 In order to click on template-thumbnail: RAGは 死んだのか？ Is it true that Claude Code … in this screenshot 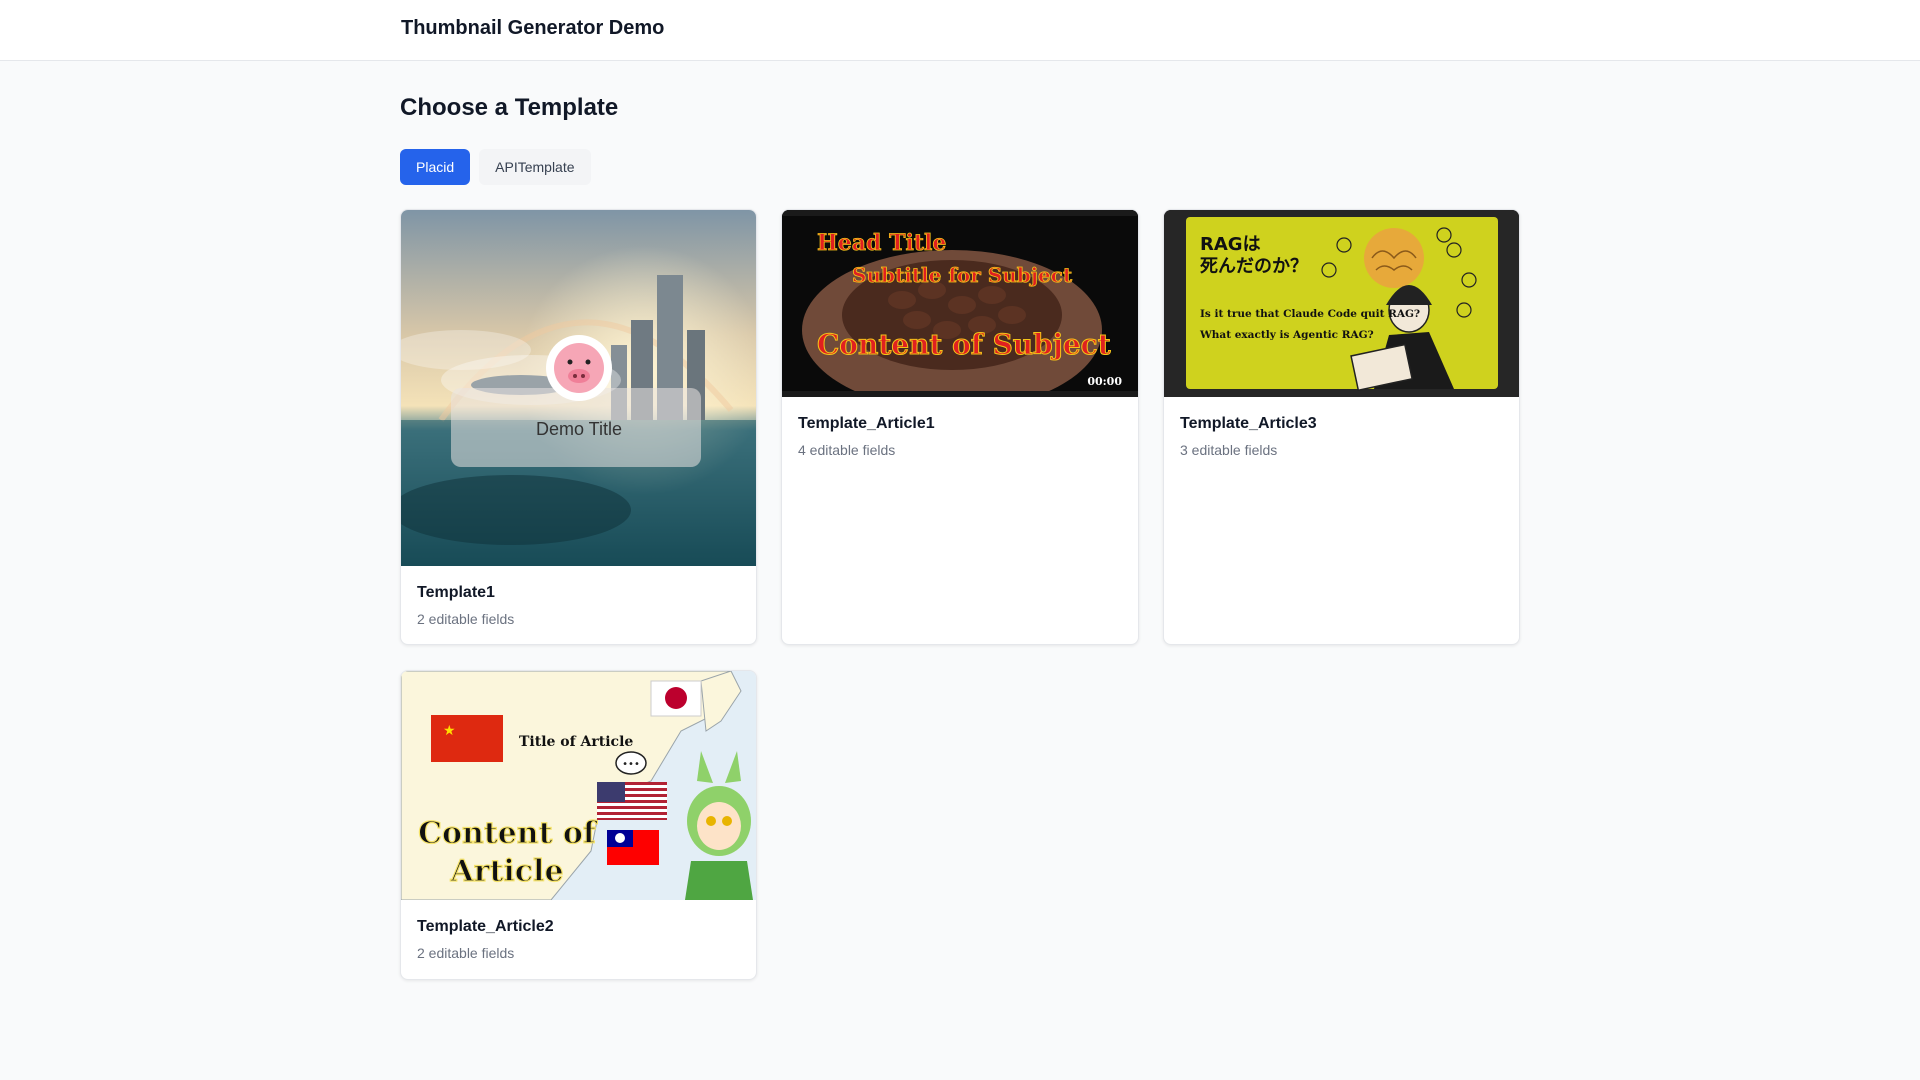, I will do `click(1341, 303)`.